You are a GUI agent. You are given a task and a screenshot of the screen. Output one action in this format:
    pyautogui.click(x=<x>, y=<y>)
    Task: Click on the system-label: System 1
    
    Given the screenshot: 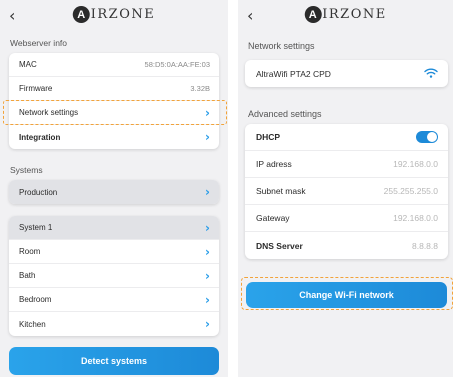 What is the action you would take?
    pyautogui.click(x=36, y=227)
    